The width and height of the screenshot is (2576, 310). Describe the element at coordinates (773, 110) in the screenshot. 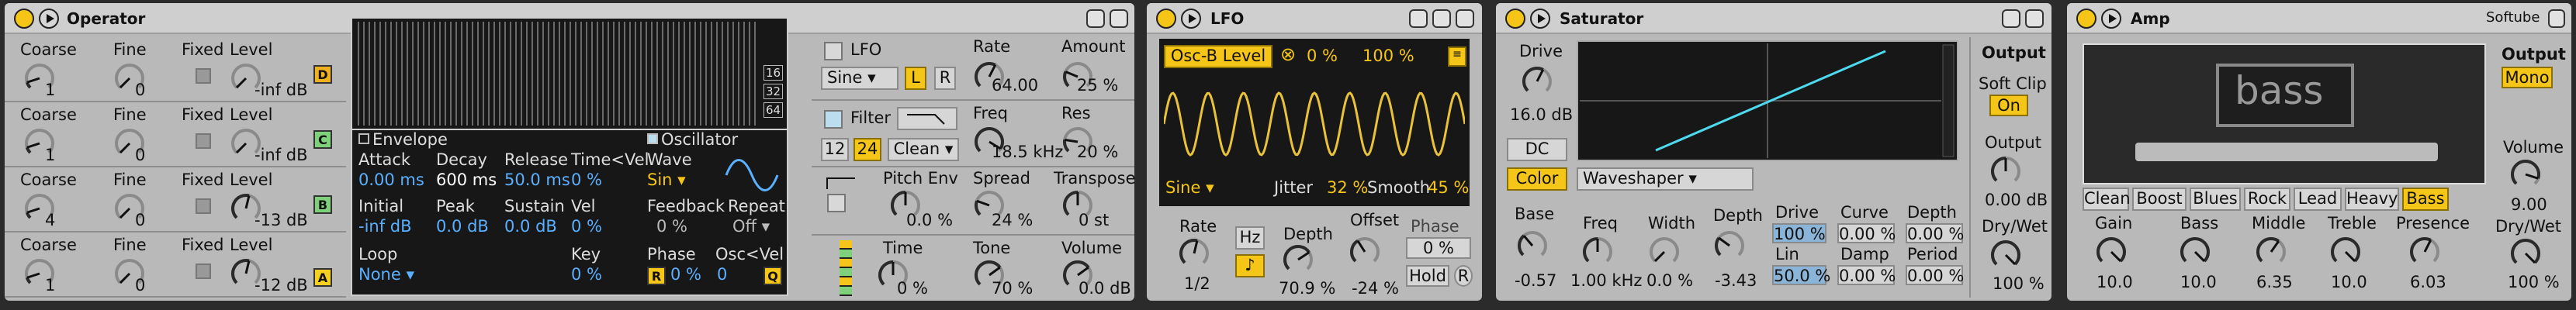

I see `ruler-64: 64` at that location.